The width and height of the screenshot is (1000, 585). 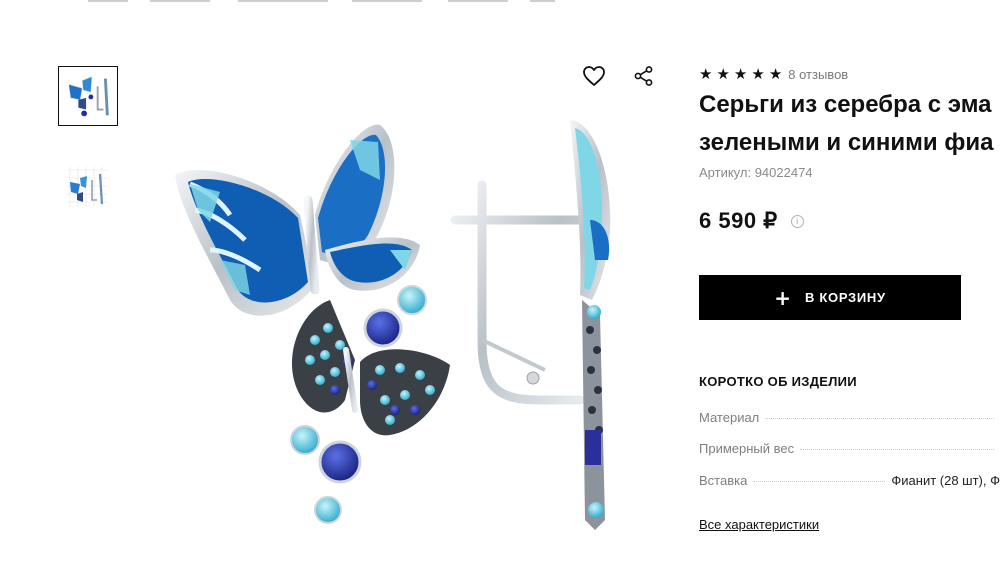 What do you see at coordinates (945, 480) in the screenshot?
I see `spec-value: Фианит (28 шт), Ф` at bounding box center [945, 480].